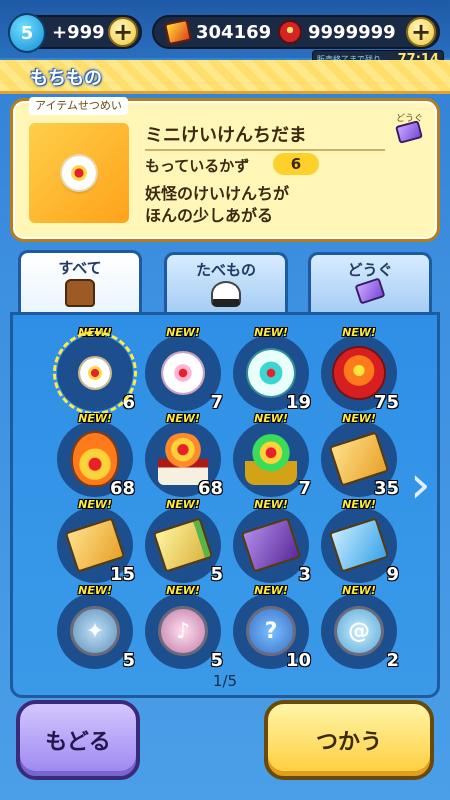 The image size is (450, 800). Describe the element at coordinates (392, 660) in the screenshot. I see `item-quantity: 2` at that location.